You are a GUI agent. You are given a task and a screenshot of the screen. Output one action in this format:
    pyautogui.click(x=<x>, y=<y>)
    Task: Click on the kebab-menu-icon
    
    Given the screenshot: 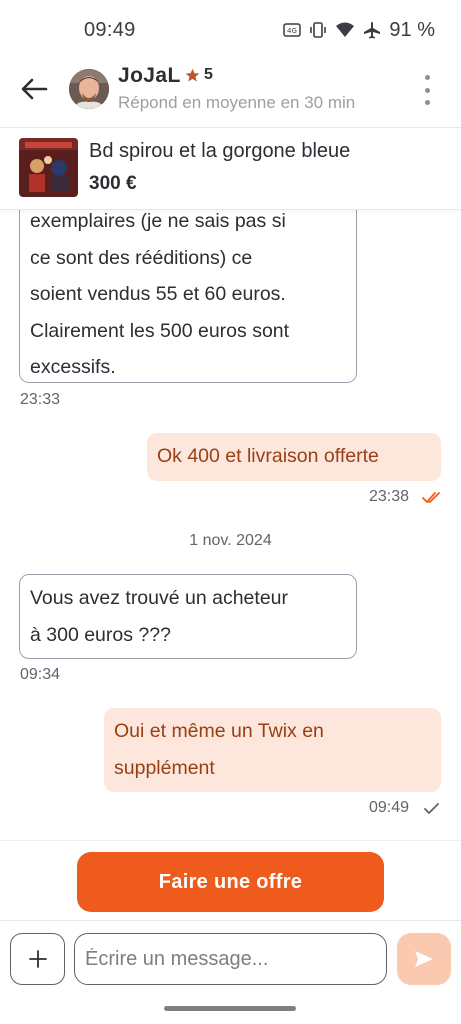 What is the action you would take?
    pyautogui.click(x=427, y=90)
    